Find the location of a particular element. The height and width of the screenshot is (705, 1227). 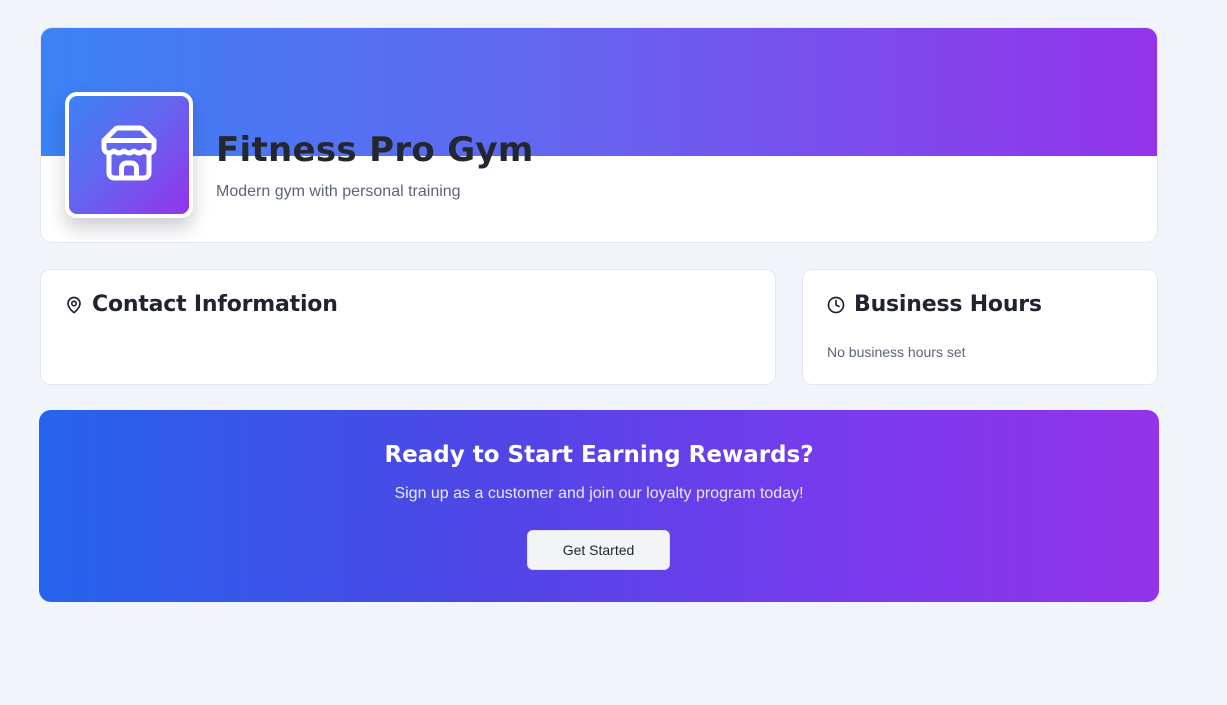

clock-icon is located at coordinates (836, 305).